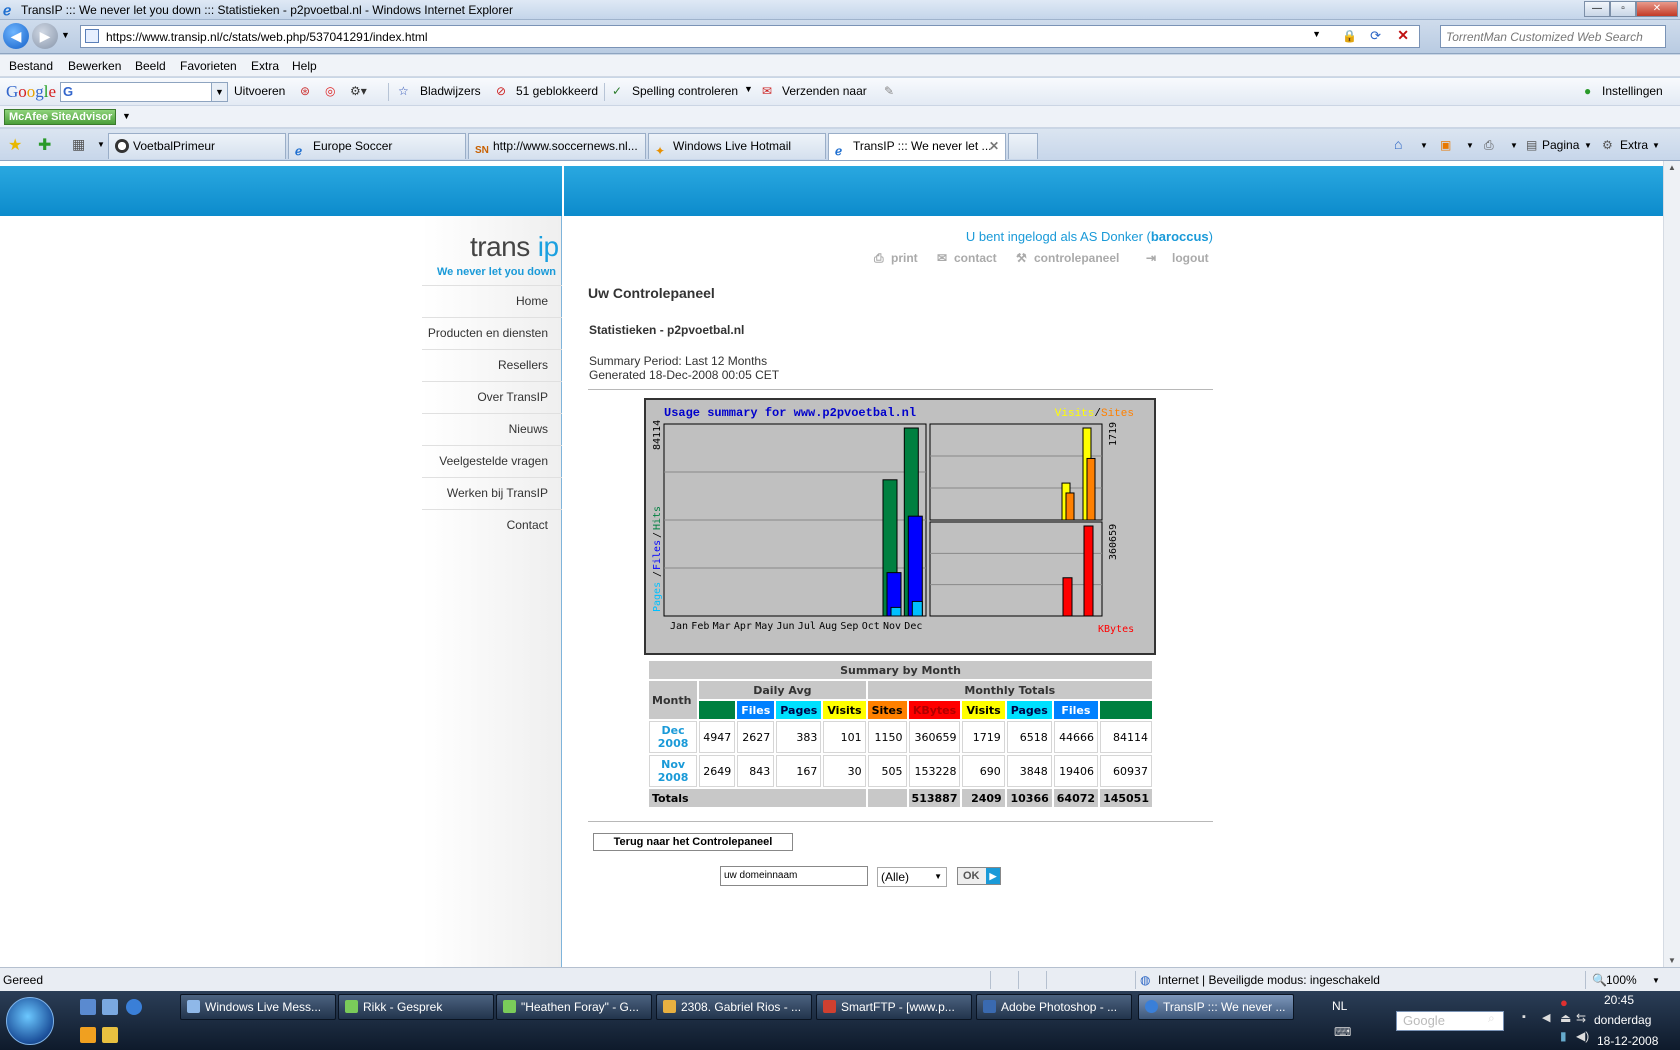  Describe the element at coordinates (1316, 34) in the screenshot. I see `url-dropdown-icon: ▼` at that location.